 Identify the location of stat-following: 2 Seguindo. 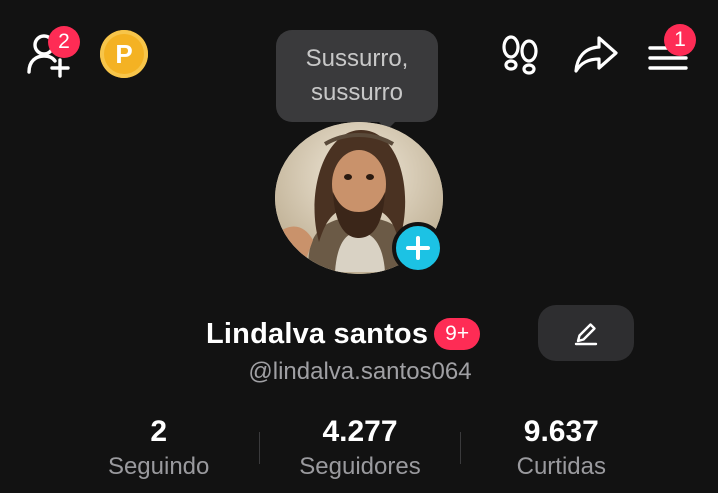
(158, 448).